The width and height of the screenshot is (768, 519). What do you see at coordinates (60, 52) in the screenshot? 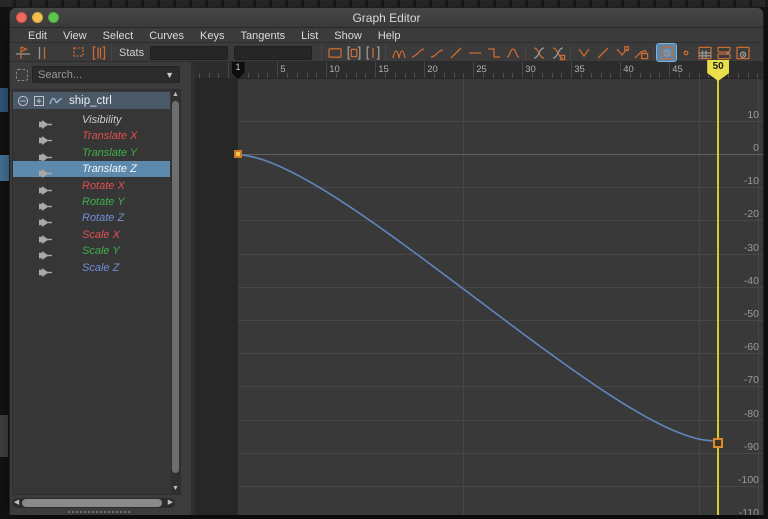
I see `lattice-deform-tool-icon` at bounding box center [60, 52].